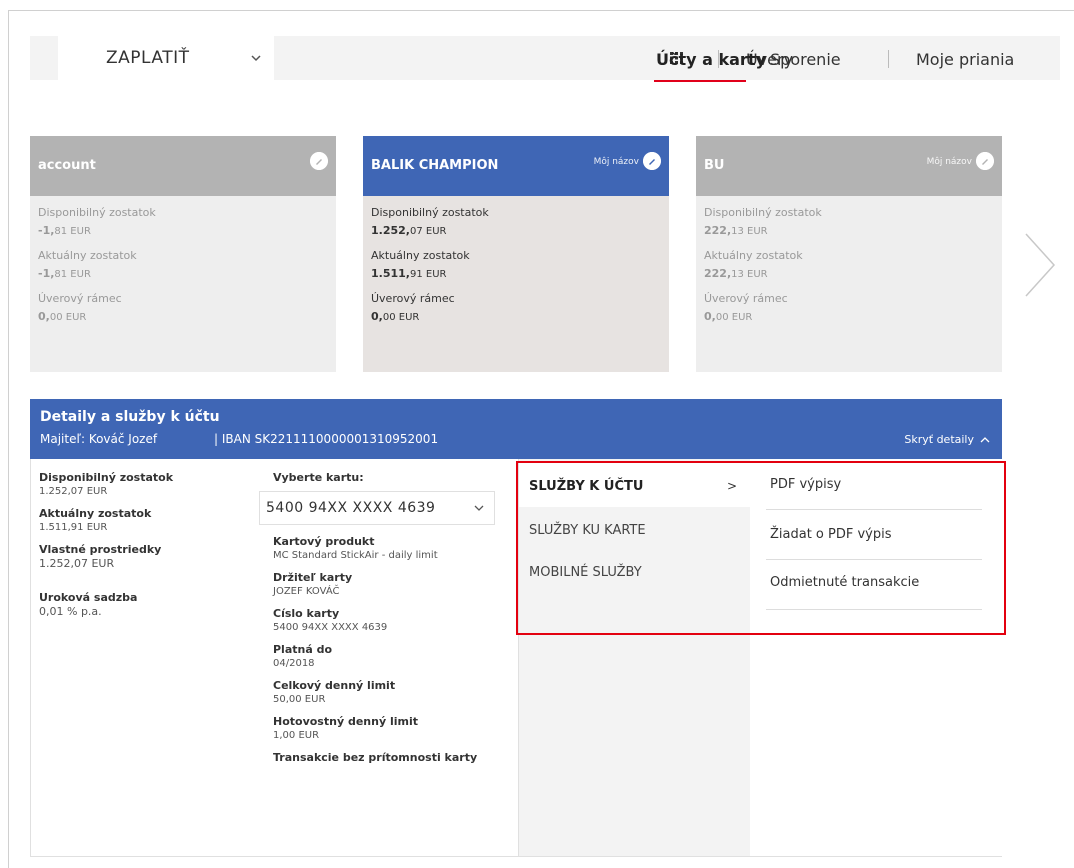  What do you see at coordinates (326, 439) in the screenshot?
I see `iban-label: | IBAN SK2211110000001310952001` at bounding box center [326, 439].